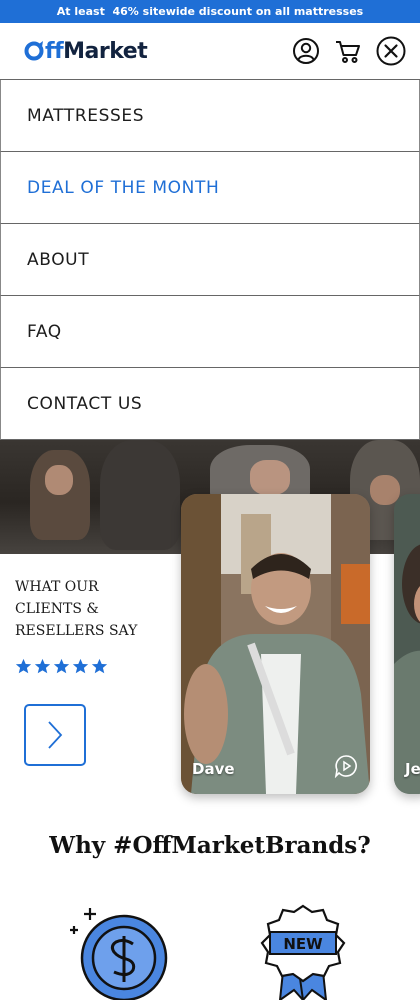 This screenshot has width=420, height=1000. I want to click on rating-stars, so click(61, 666).